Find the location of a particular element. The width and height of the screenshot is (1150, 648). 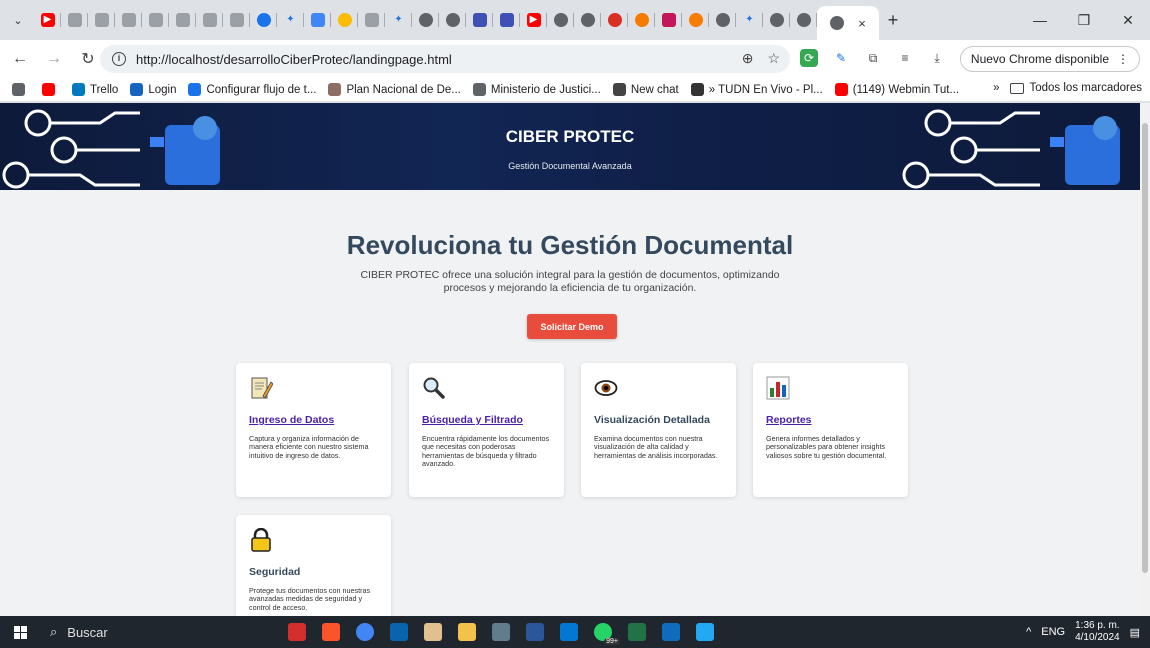

taskbar-calculator is located at coordinates (501, 632).